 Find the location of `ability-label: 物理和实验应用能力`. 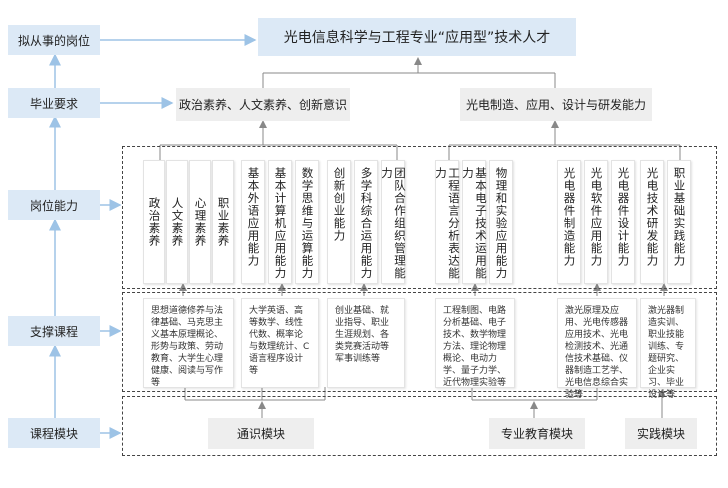

ability-label: 物理和实验应用能力 is located at coordinates (501, 223).